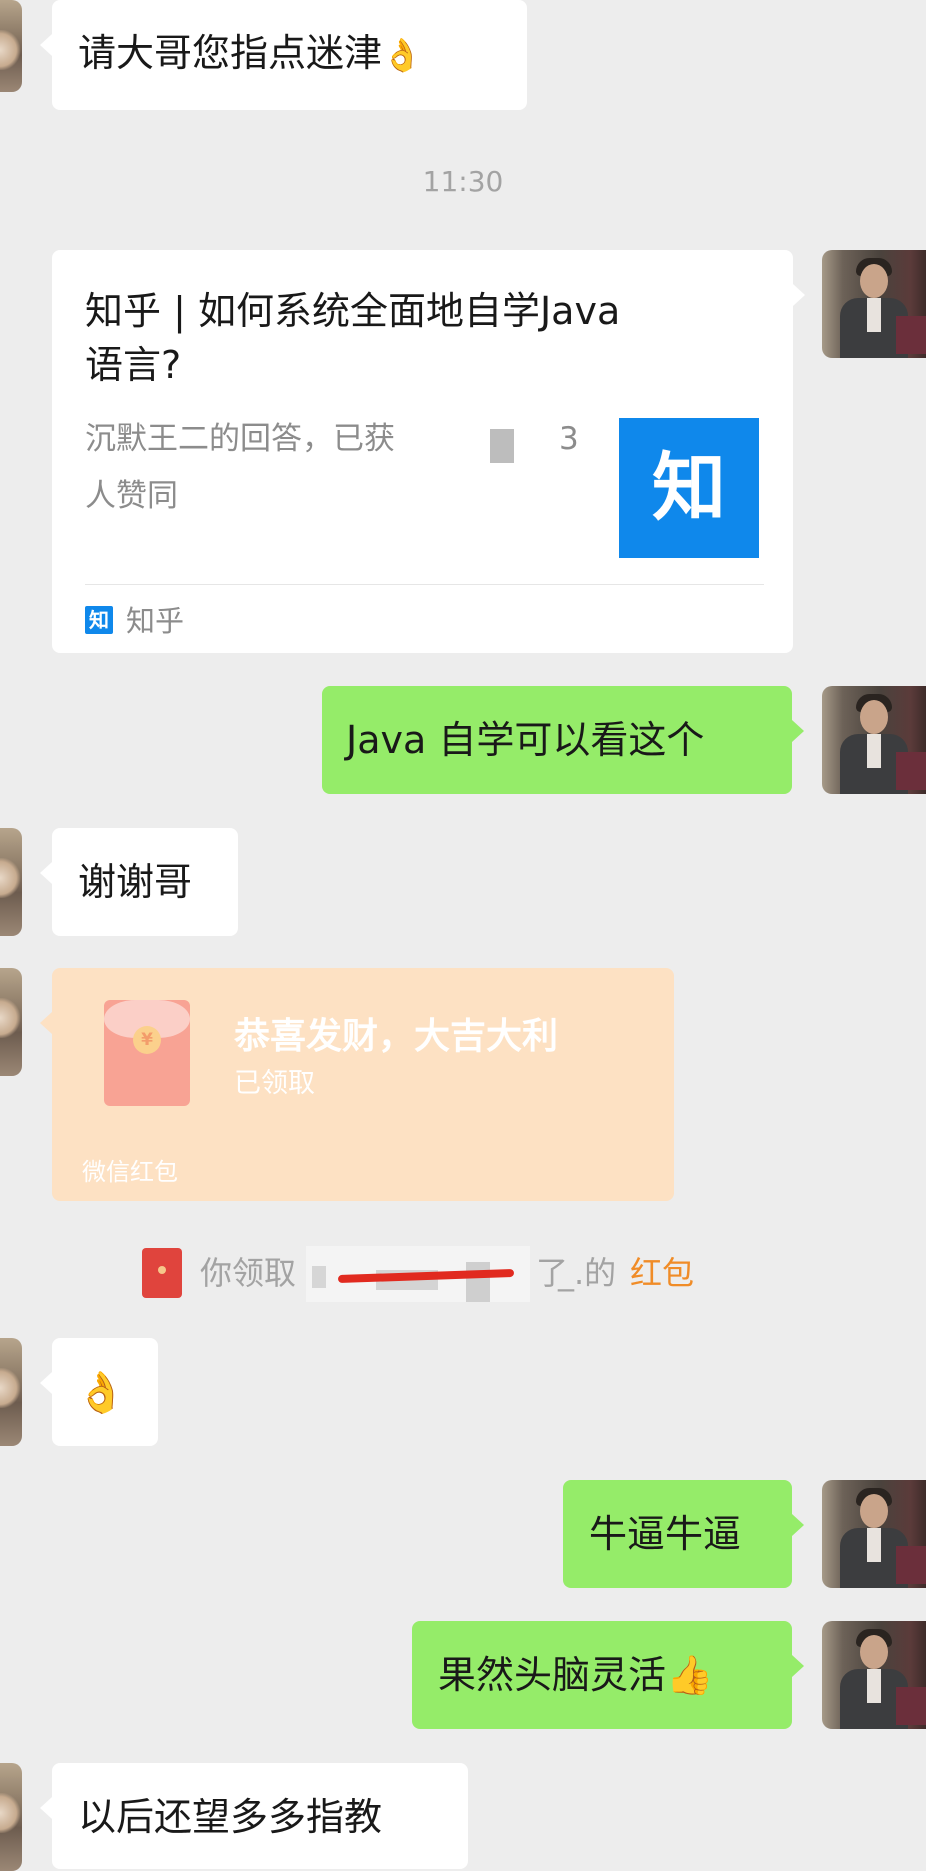 The height and width of the screenshot is (1871, 926). What do you see at coordinates (155, 621) in the screenshot?
I see `card-source-name: 知乎` at bounding box center [155, 621].